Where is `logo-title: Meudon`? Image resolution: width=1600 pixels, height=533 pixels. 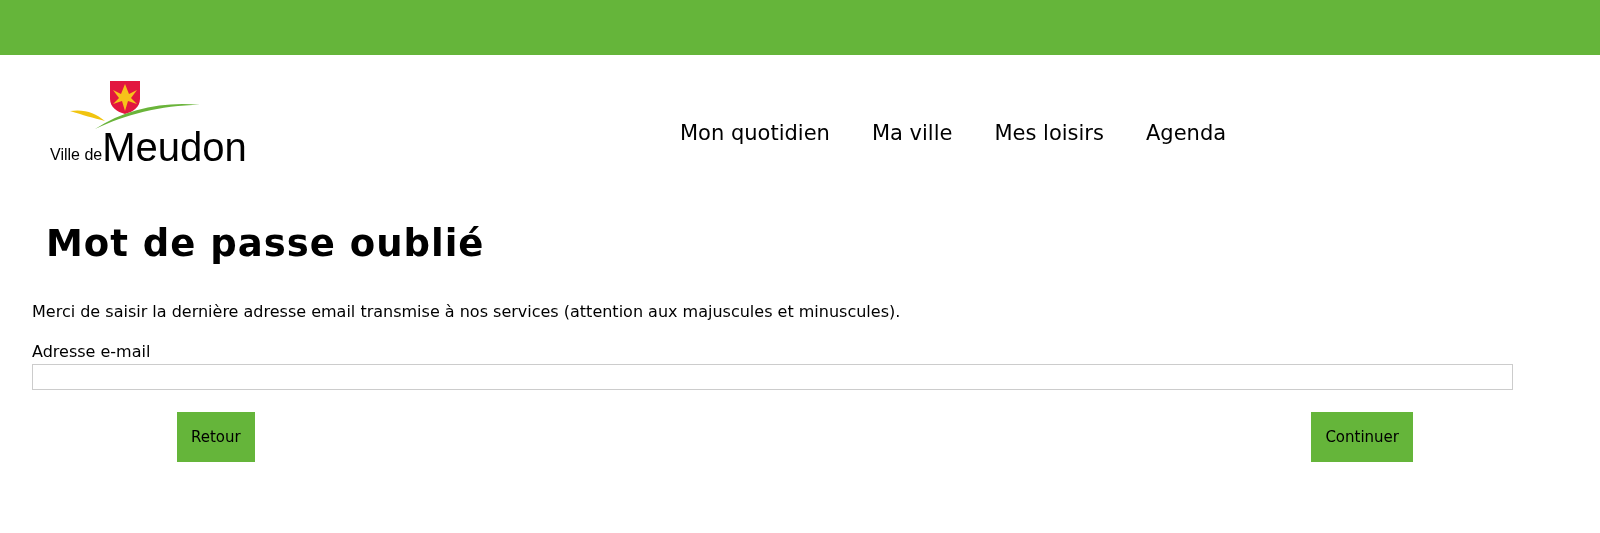
logo-title: Meudon is located at coordinates (174, 146).